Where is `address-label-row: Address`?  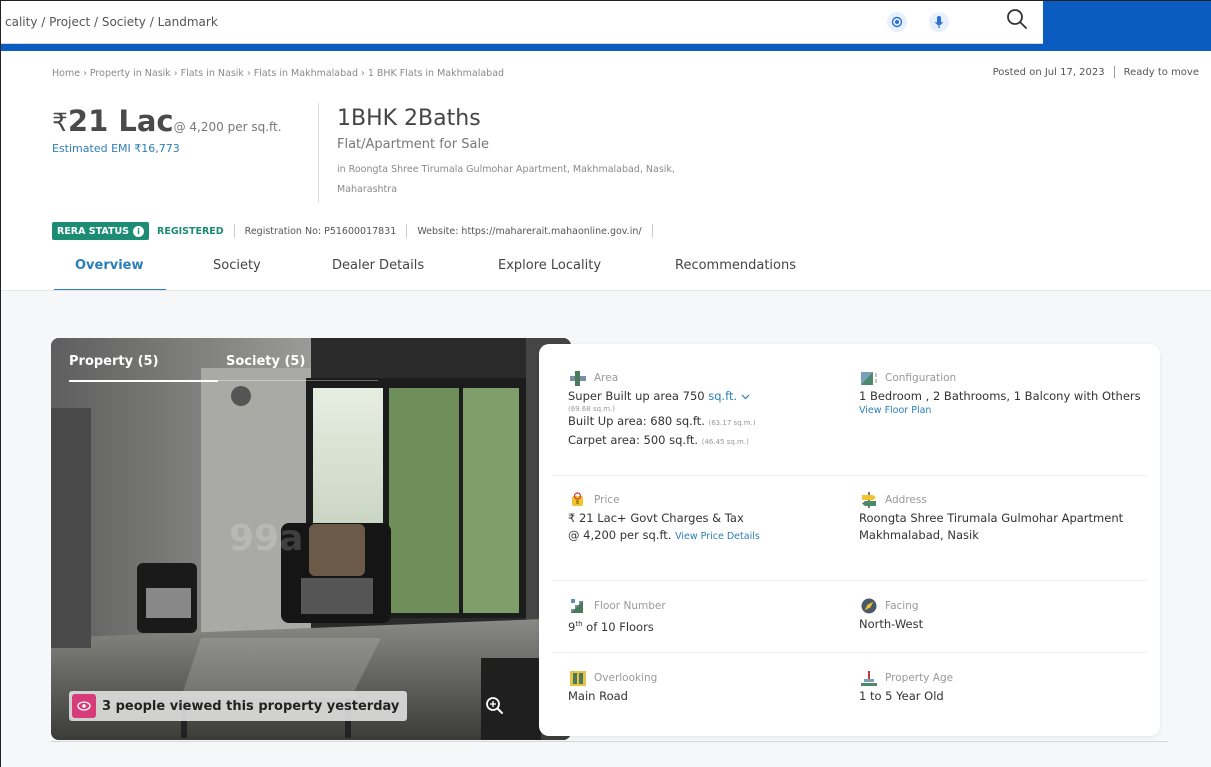
address-label-row: Address is located at coordinates (1004, 500).